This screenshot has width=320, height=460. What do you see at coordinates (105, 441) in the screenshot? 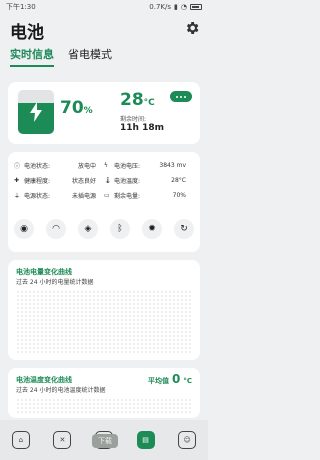
I see `toast-message: 下载` at bounding box center [105, 441].